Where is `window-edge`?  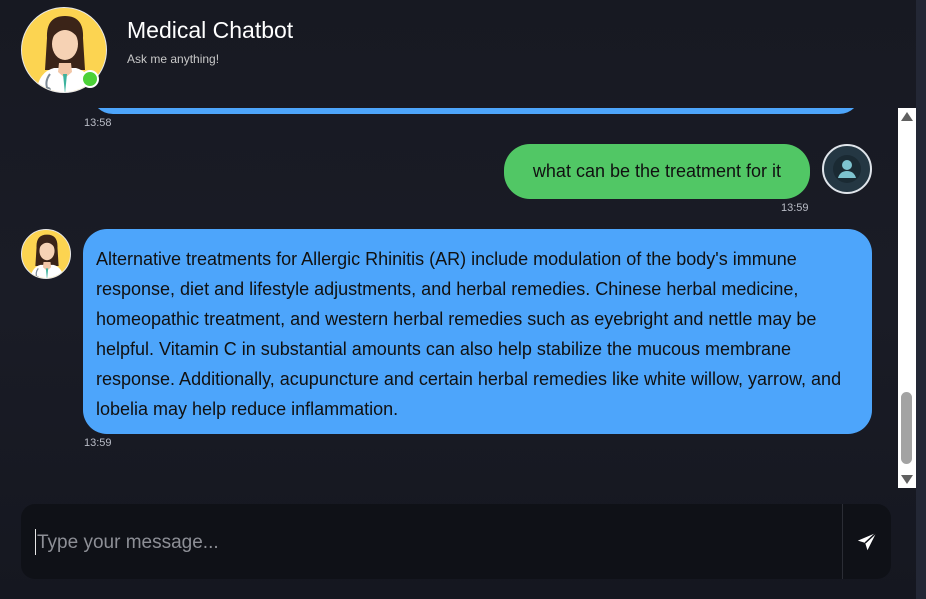 window-edge is located at coordinates (921, 299).